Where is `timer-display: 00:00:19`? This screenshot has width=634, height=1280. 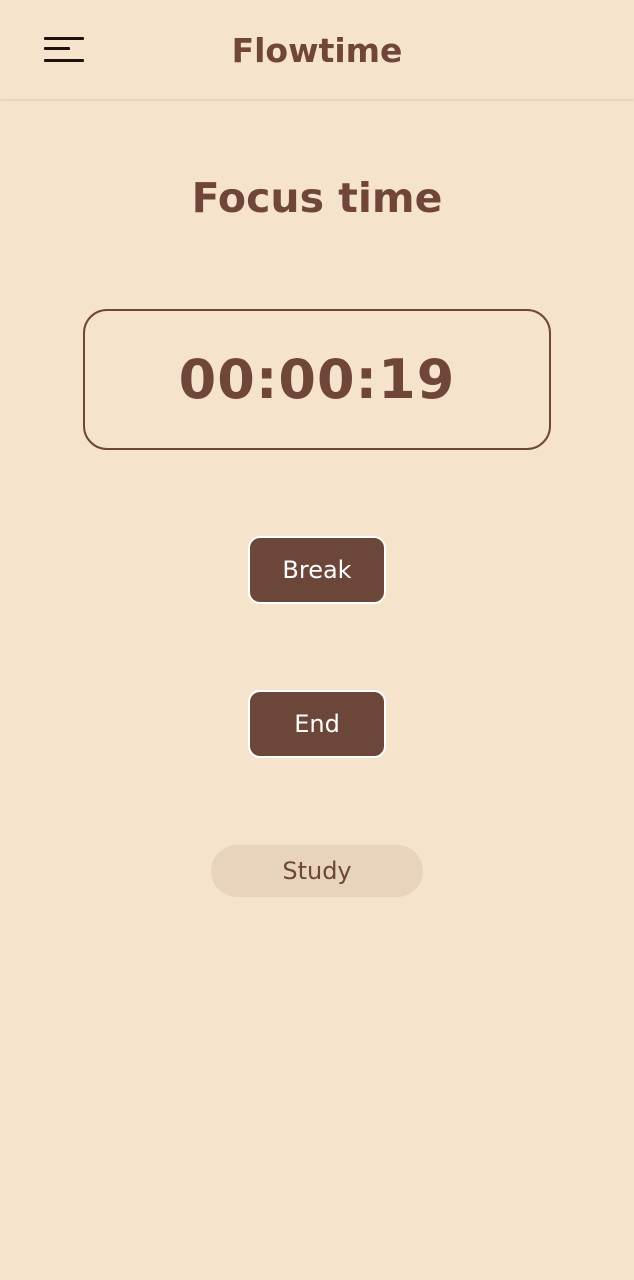
timer-display: 00:00:19 is located at coordinates (317, 379).